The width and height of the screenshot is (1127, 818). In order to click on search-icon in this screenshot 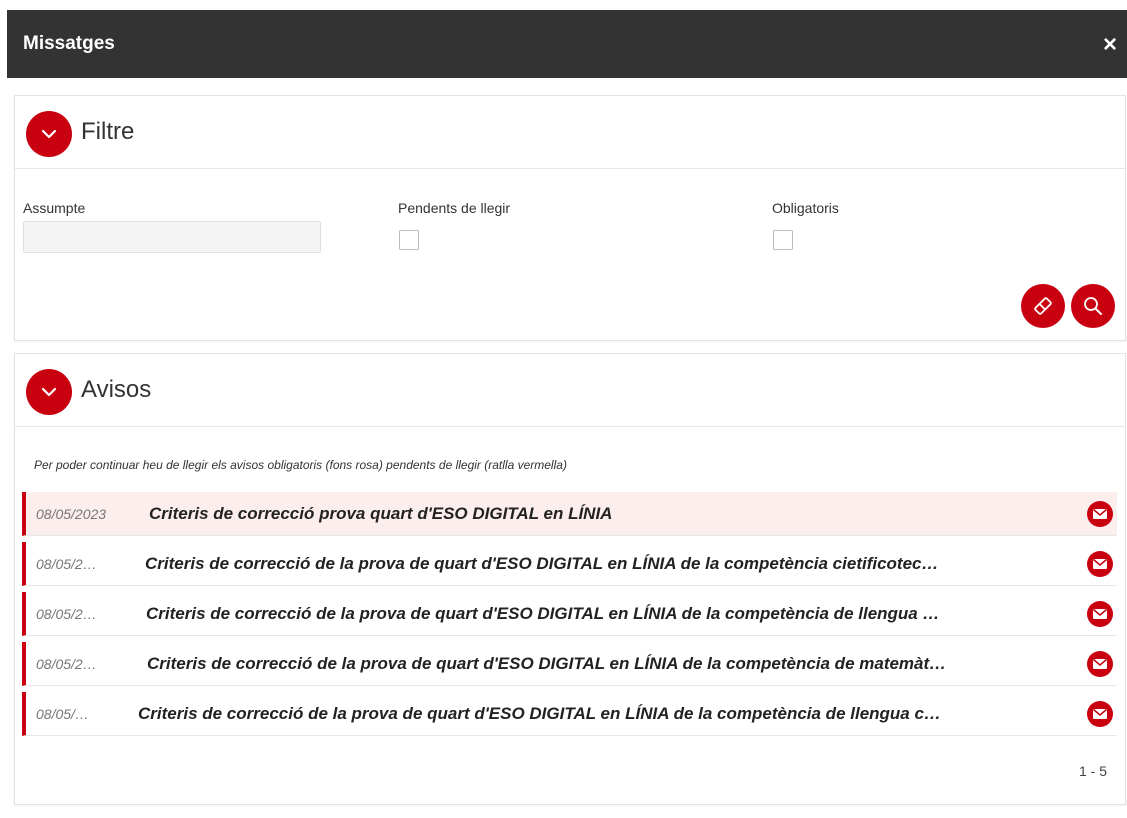, I will do `click(1093, 306)`.